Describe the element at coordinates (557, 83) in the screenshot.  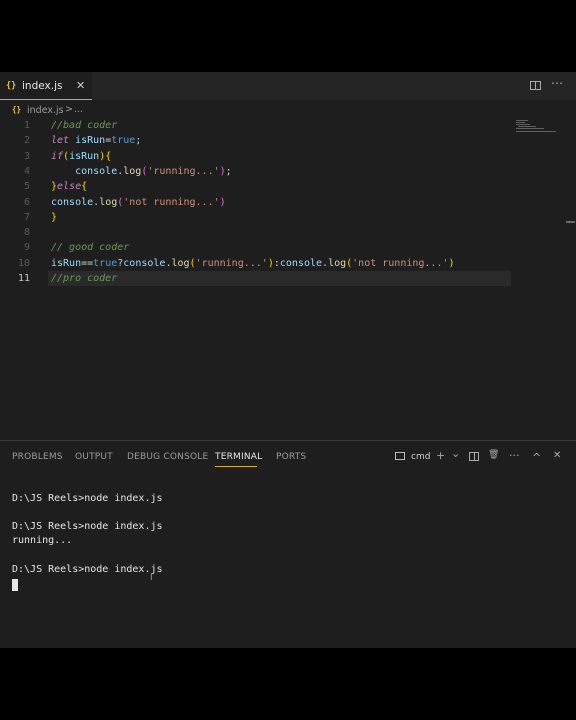
I see `more-actions-icon: ⋯` at that location.